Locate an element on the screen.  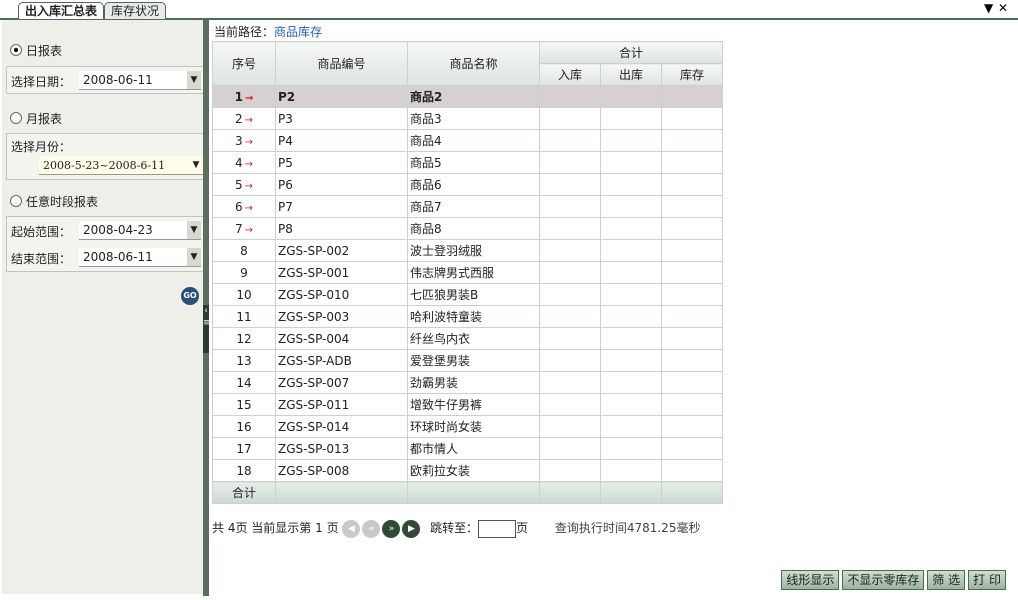
col-header-code: 商品编号 is located at coordinates (341, 63).